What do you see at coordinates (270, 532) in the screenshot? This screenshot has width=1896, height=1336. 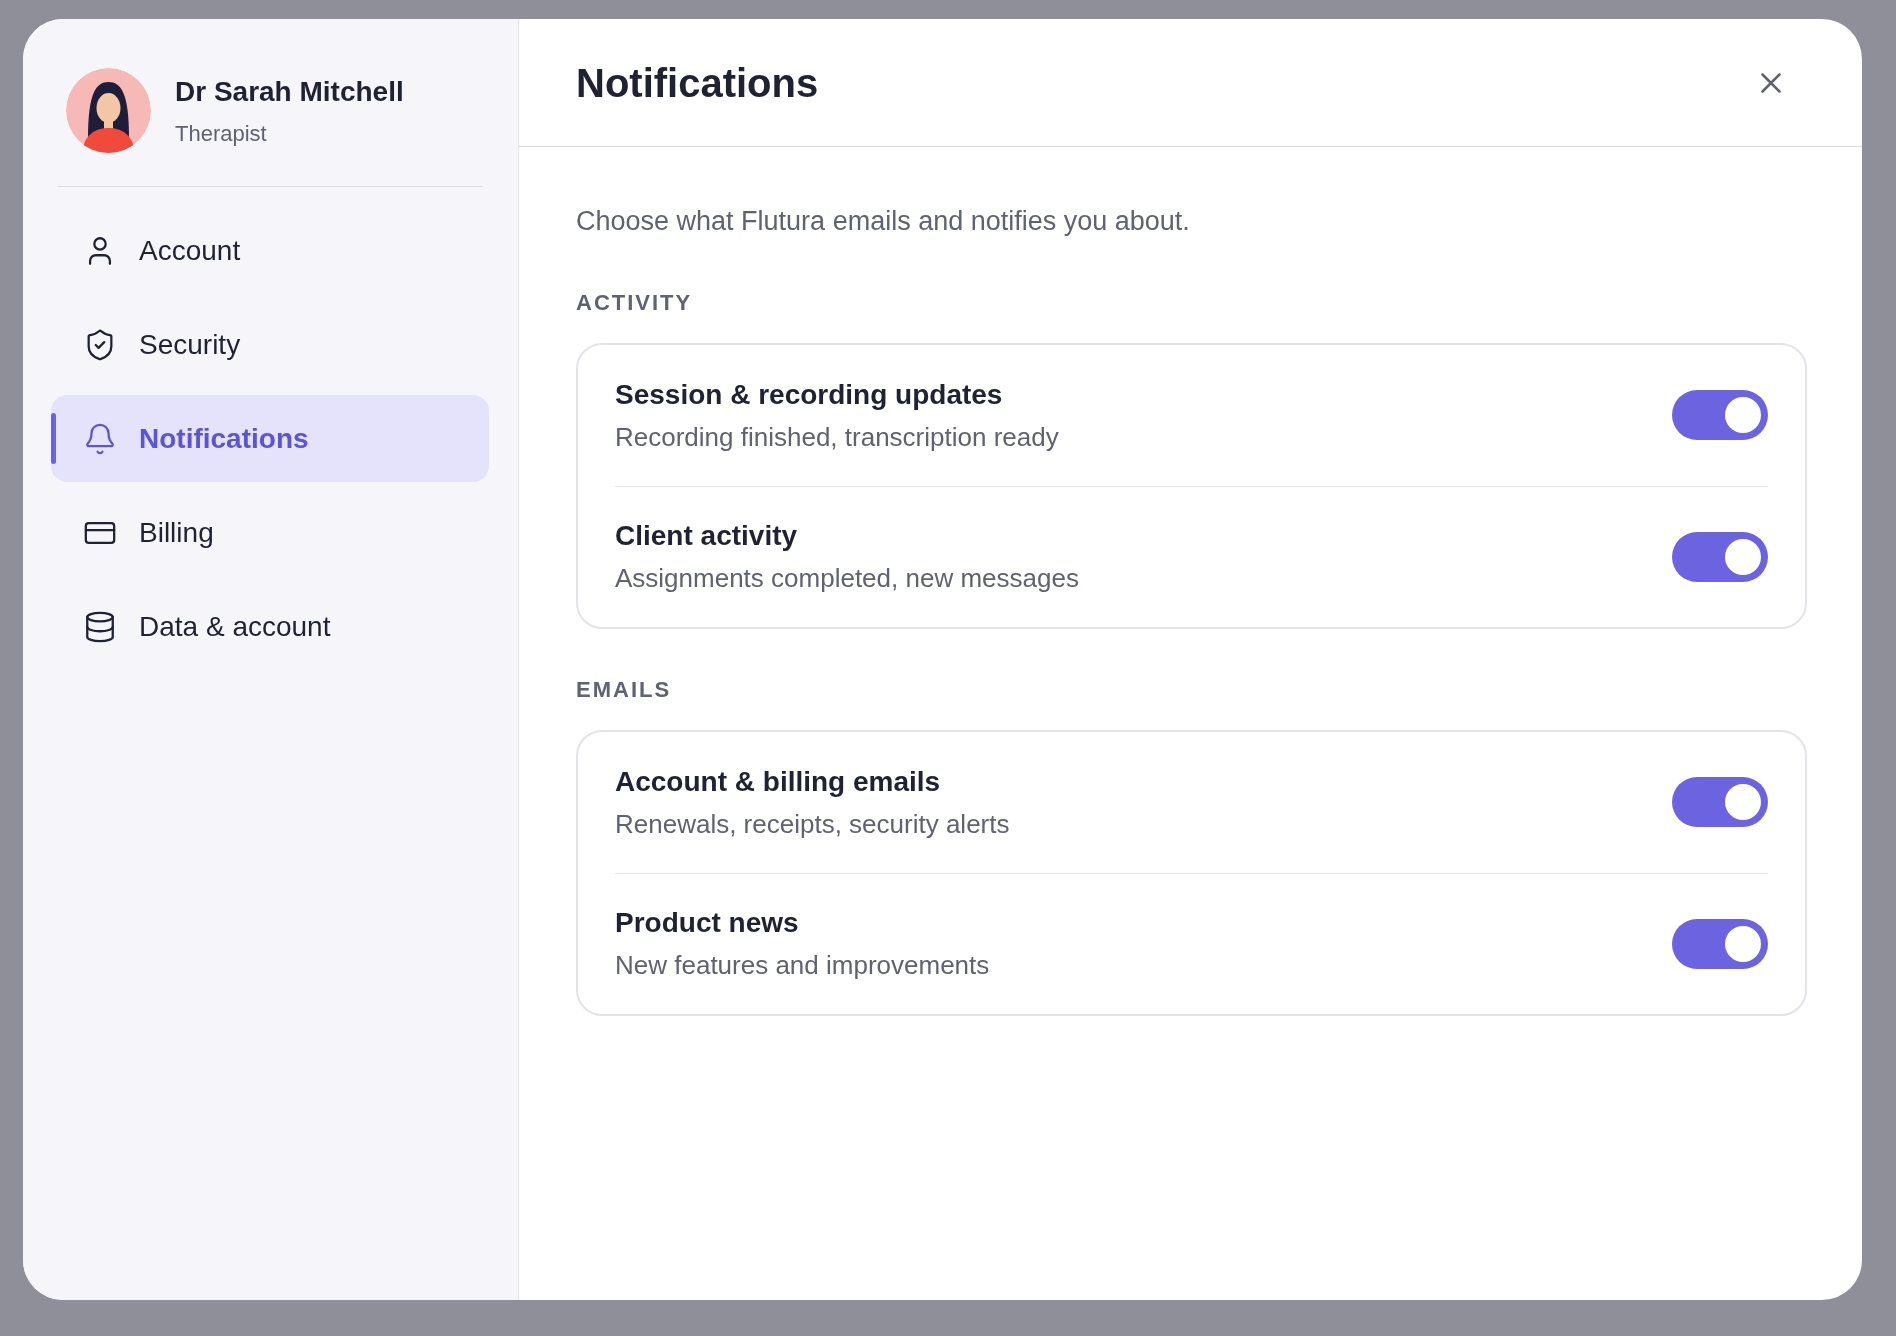 I see `sidebar-item: Billing` at bounding box center [270, 532].